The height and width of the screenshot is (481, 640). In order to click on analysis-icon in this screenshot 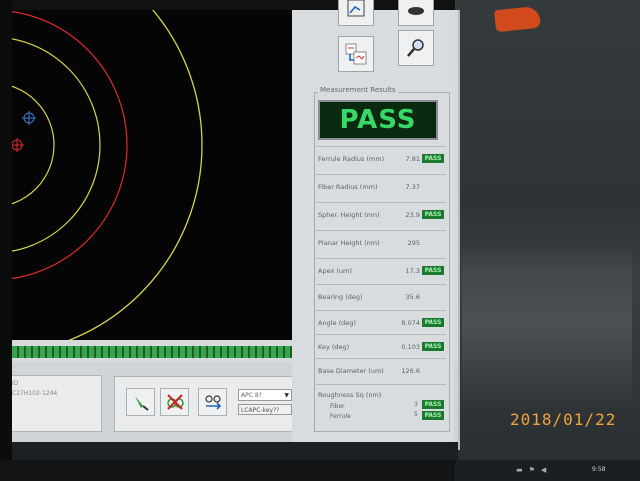, I will do `click(356, 54)`.